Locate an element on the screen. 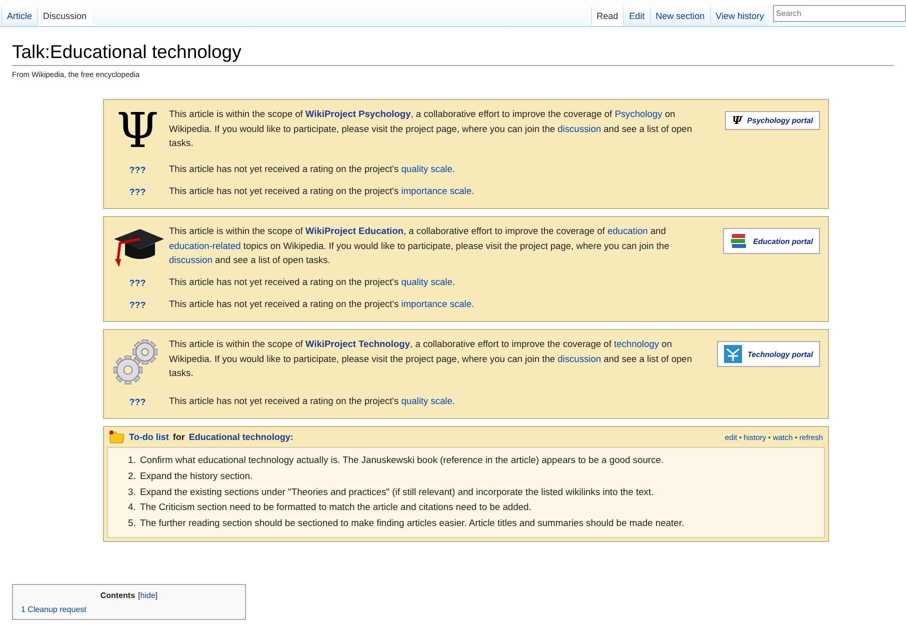 The width and height of the screenshot is (906, 624). todo-item: The further reading section should be sectioned to make finding articles easier. Article titles and summaries should be made neater. is located at coordinates (412, 523).